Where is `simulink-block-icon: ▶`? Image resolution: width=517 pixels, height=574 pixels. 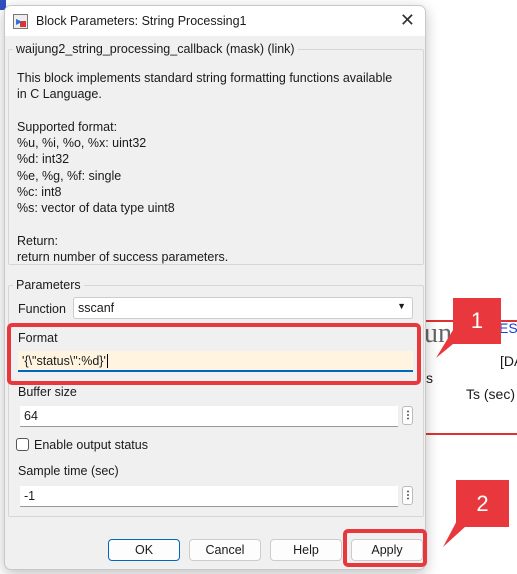 simulink-block-icon: ▶ is located at coordinates (20, 21).